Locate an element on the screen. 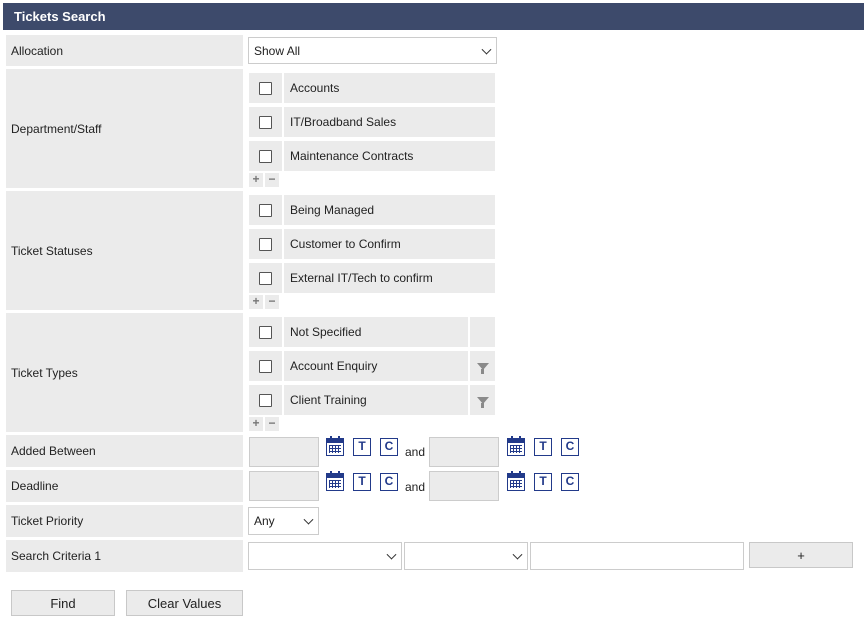  list-item-label: Being Managed is located at coordinates (389, 210).